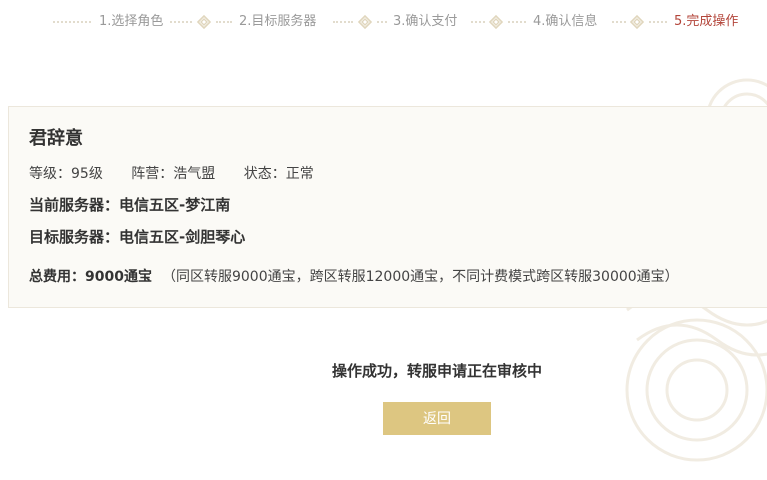  Describe the element at coordinates (436, 371) in the screenshot. I see `success-message: 操作成功，转服申请正在审核中` at that location.